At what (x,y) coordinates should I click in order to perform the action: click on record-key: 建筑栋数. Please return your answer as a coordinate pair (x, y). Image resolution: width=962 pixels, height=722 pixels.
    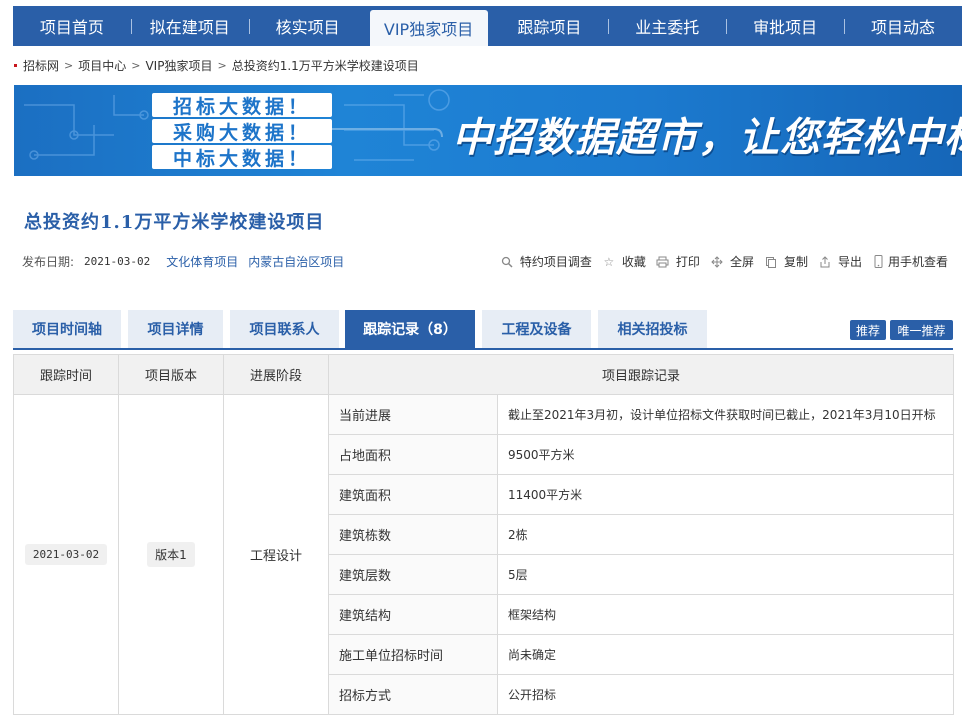
    Looking at the image, I should click on (413, 534).